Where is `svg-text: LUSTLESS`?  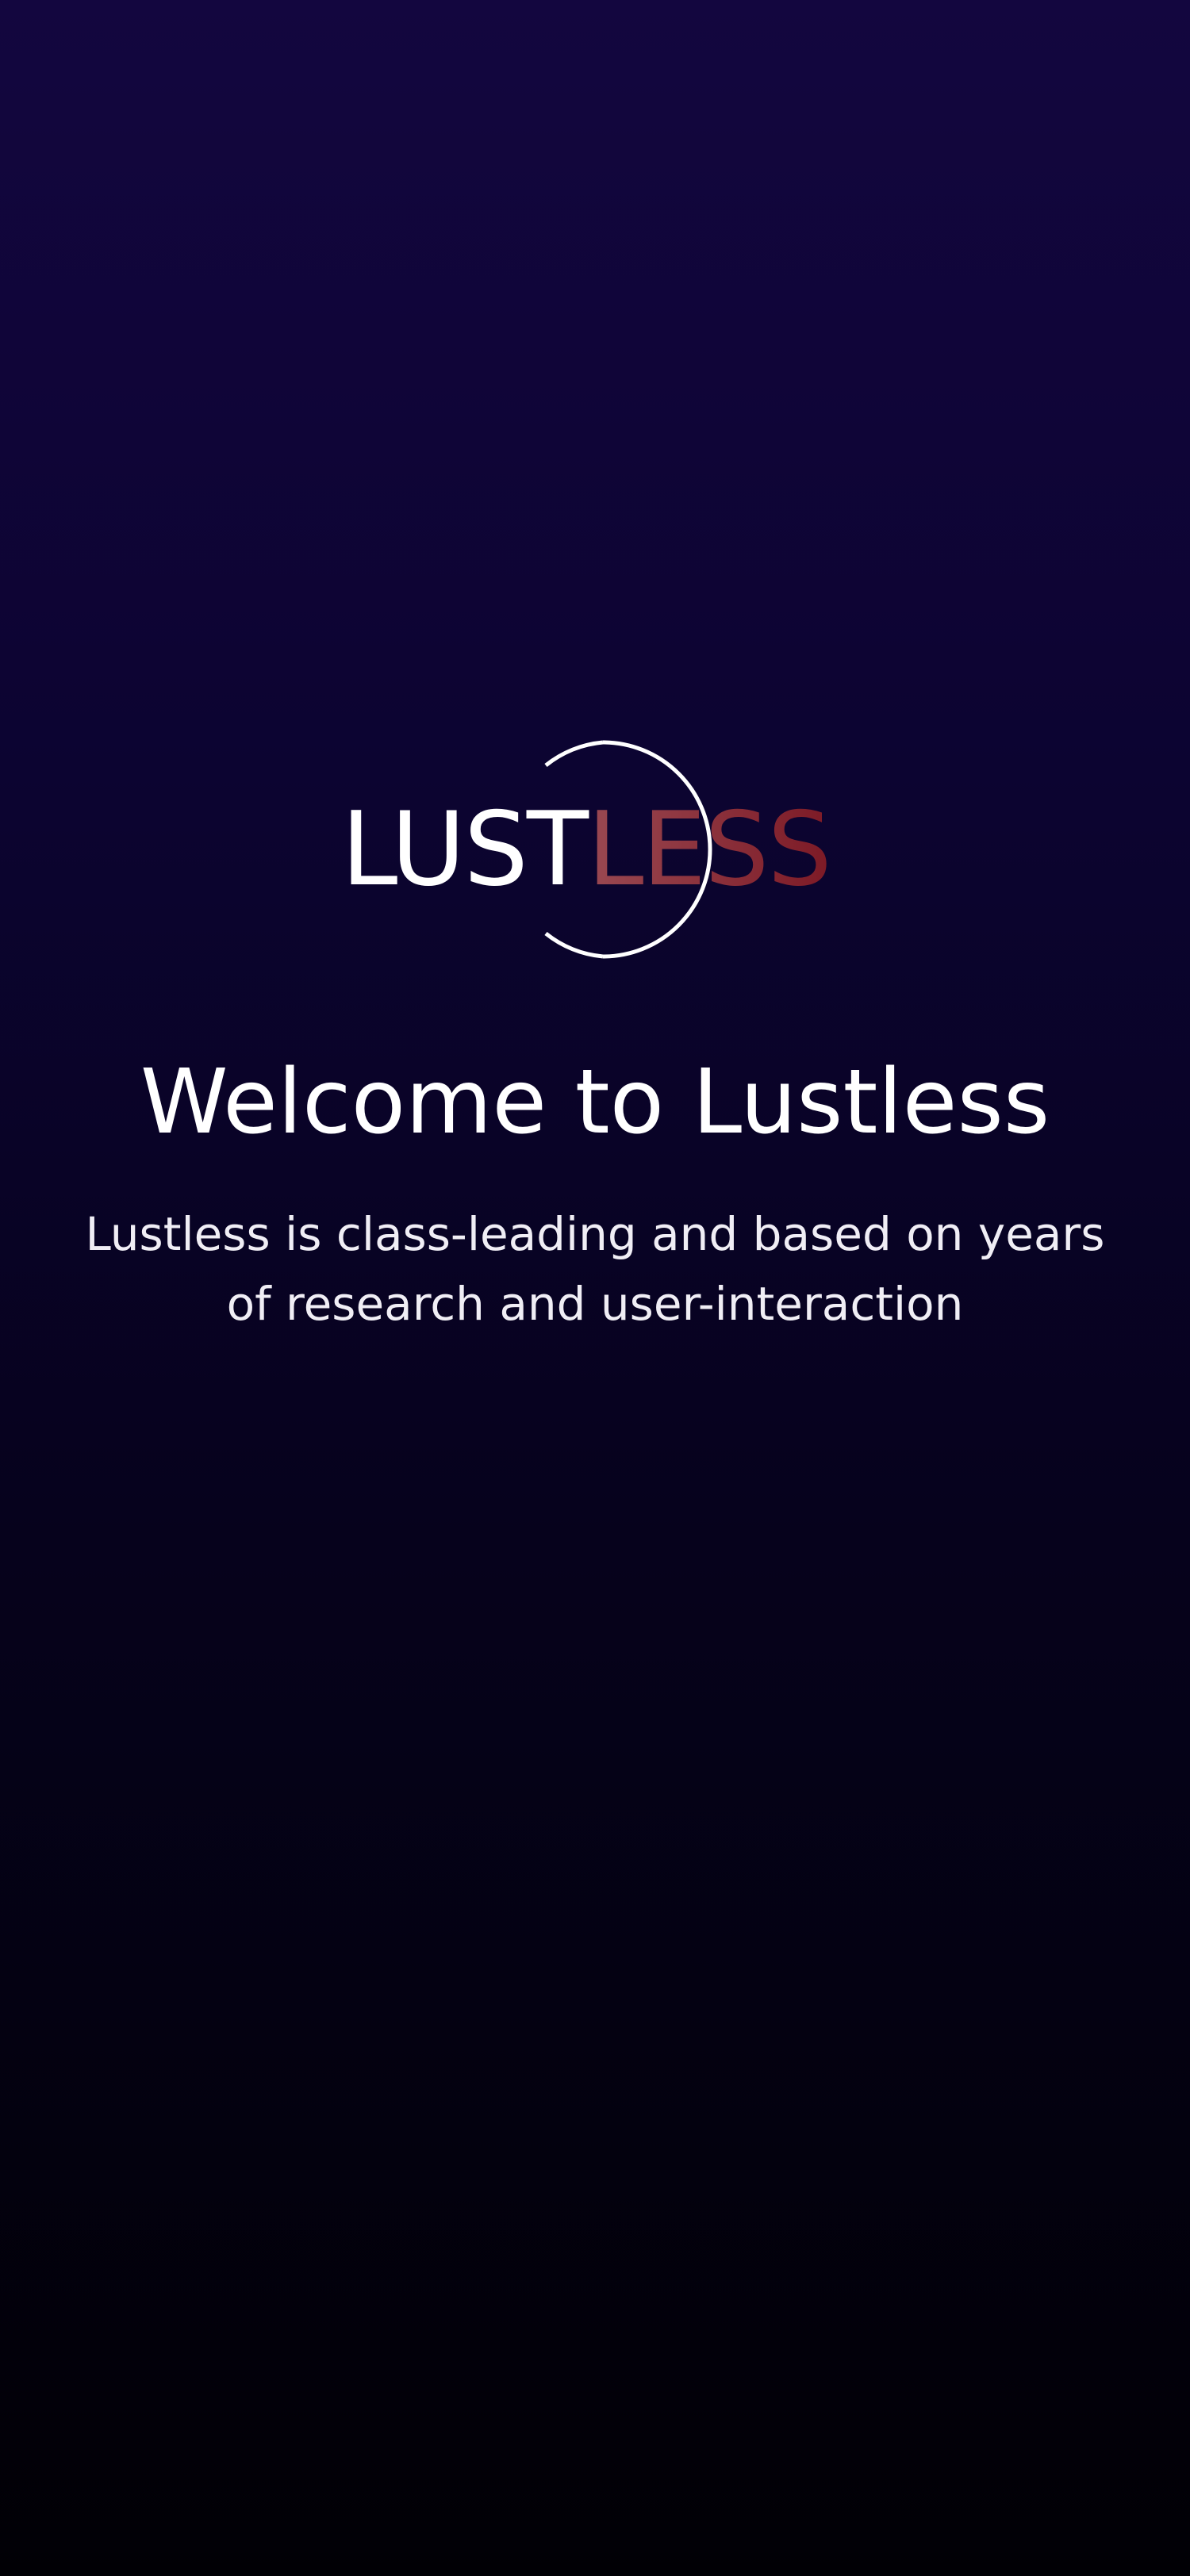 svg-text: LUSTLESS is located at coordinates (586, 850).